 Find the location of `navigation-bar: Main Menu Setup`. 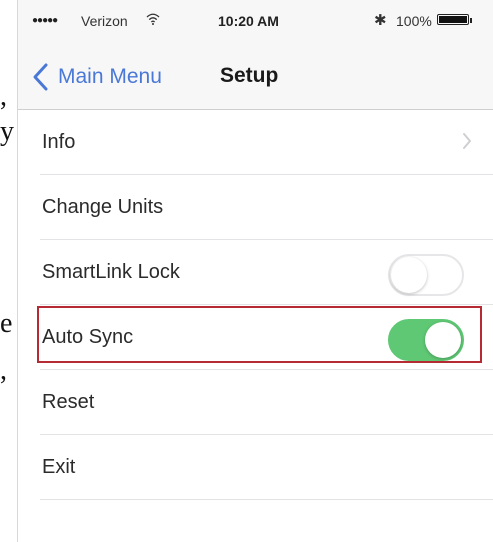

navigation-bar: Main Menu Setup is located at coordinates (255, 74).